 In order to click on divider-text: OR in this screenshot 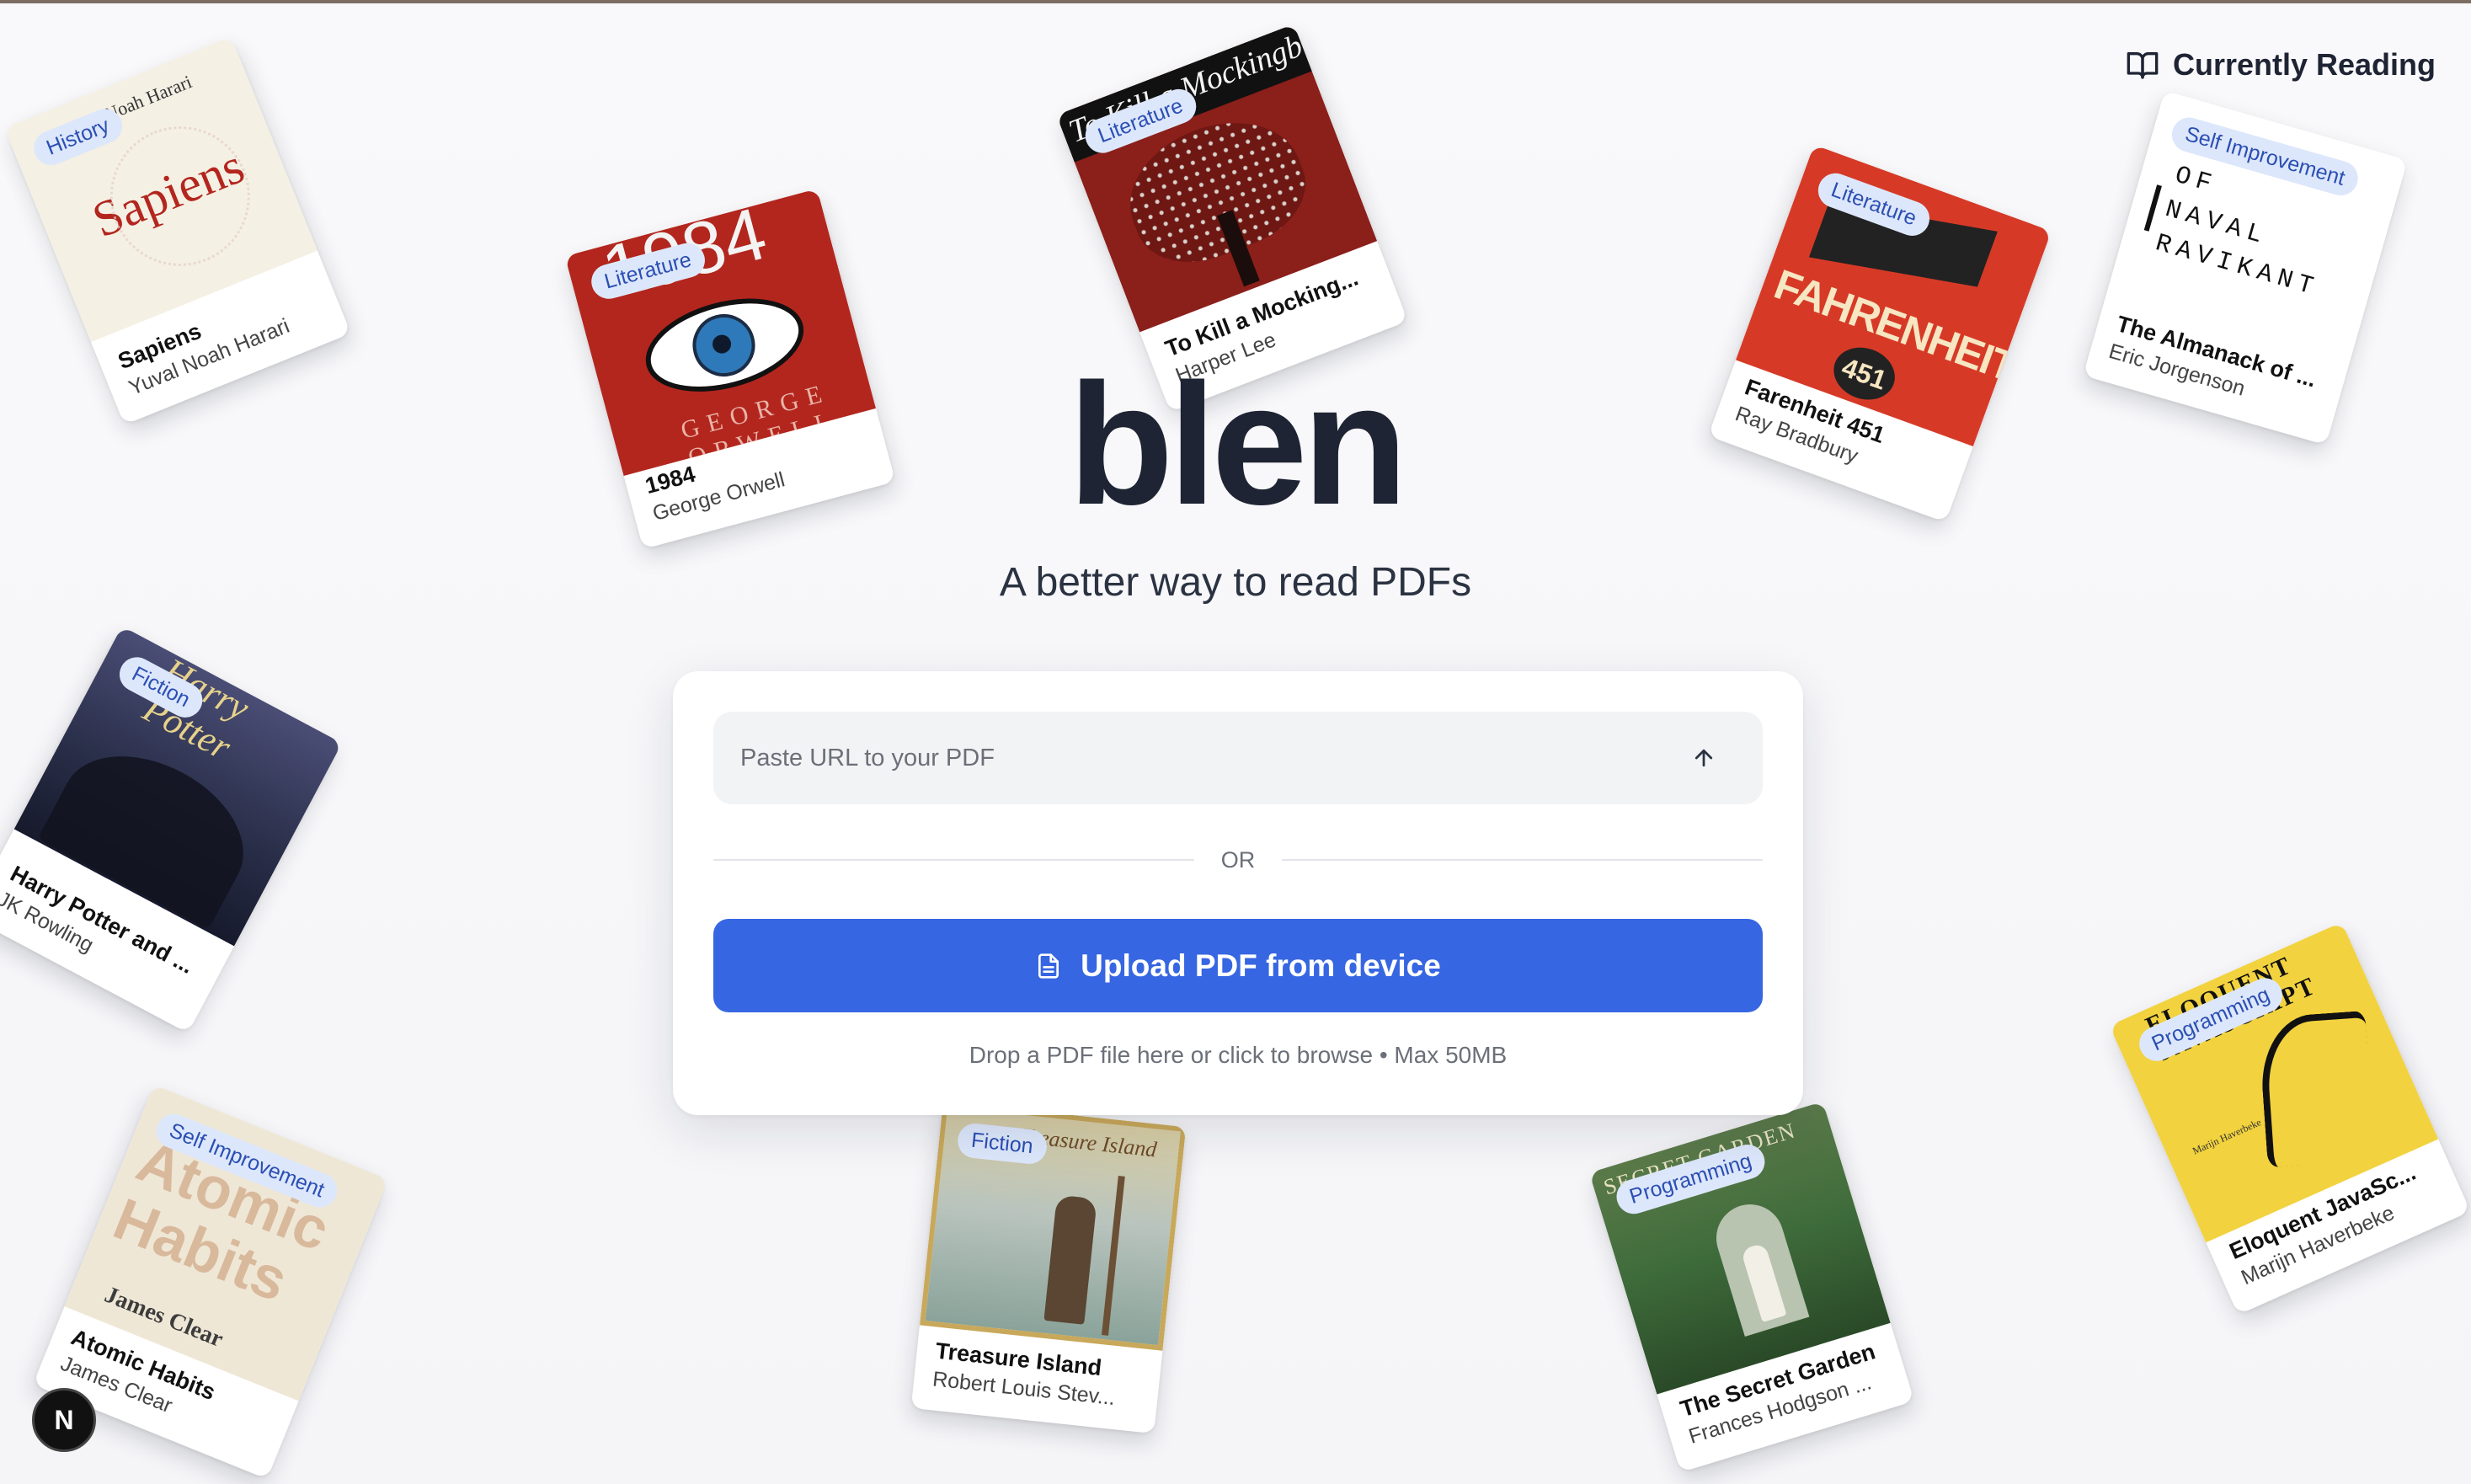, I will do `click(1238, 860)`.